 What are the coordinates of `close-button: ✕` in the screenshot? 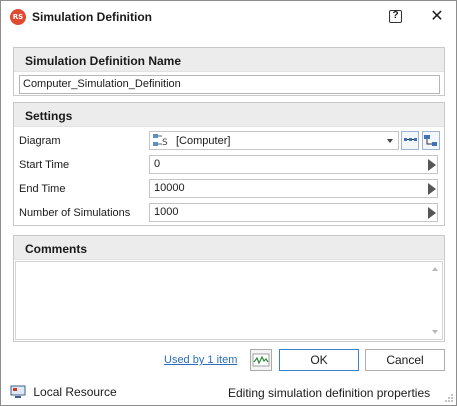 It's located at (437, 16).